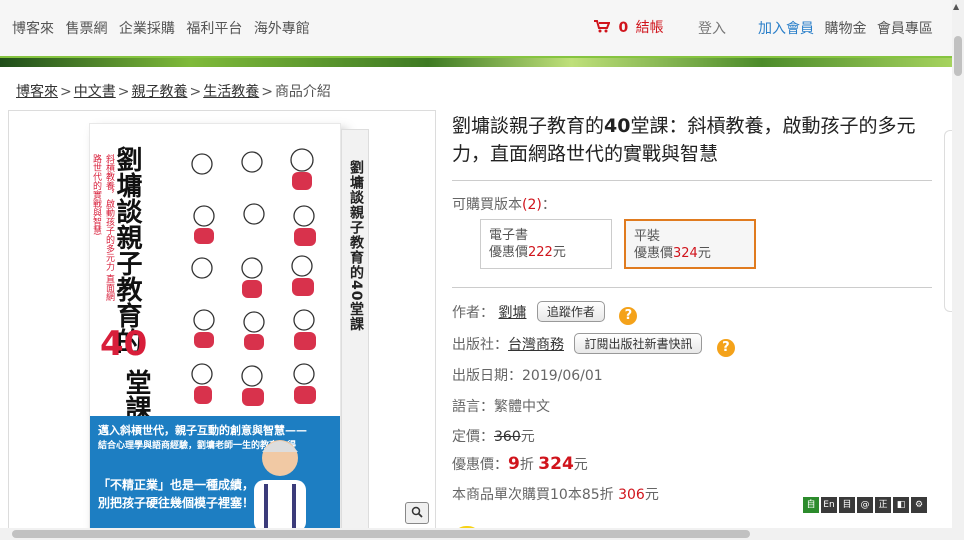 Image resolution: width=964 pixels, height=540 pixels. Describe the element at coordinates (253, 277) in the screenshot. I see `cover-illustration` at that location.